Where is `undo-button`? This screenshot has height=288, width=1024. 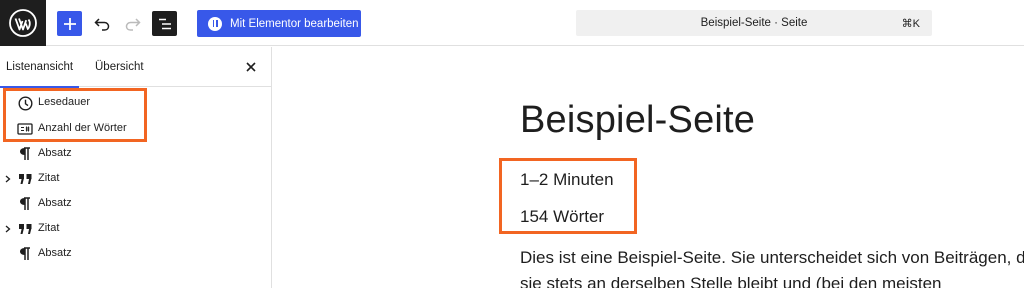
undo-button is located at coordinates (101, 23).